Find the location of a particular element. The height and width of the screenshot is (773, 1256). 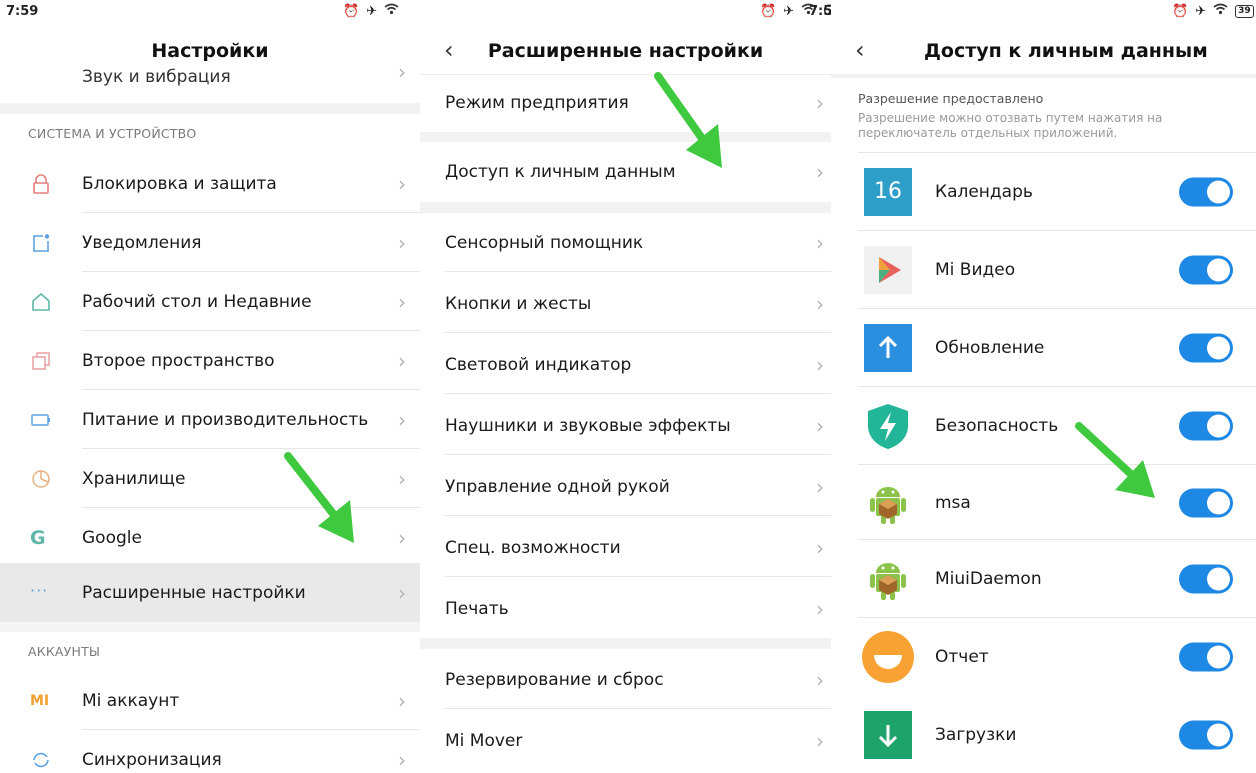

advanced-item-accessibility: Спец. возможности › is located at coordinates (625, 547).